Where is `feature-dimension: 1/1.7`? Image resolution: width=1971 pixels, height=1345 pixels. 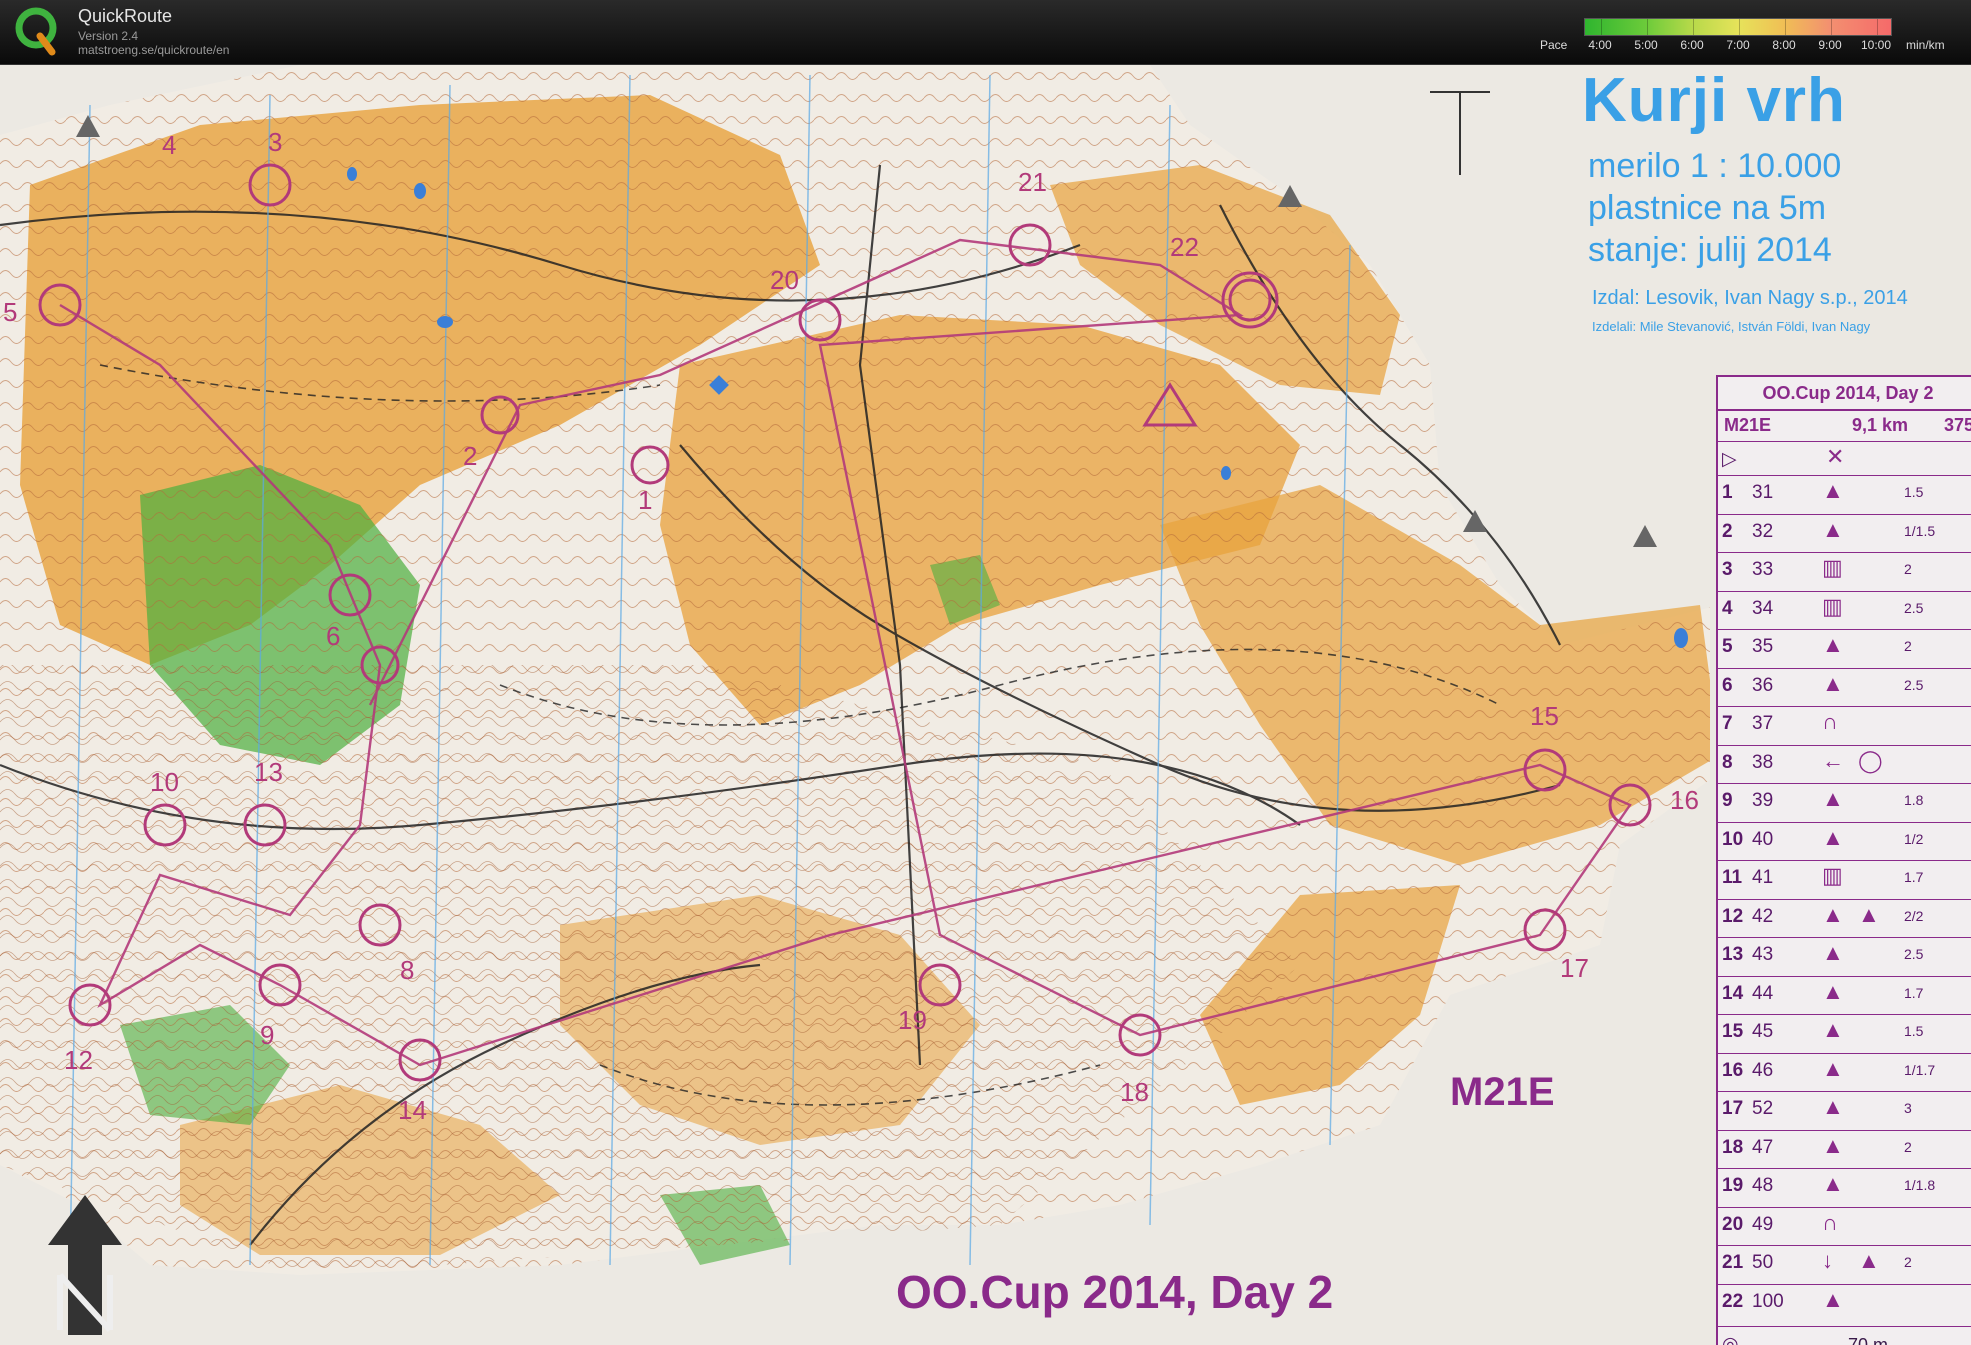 feature-dimension: 1/1.7 is located at coordinates (1920, 1069).